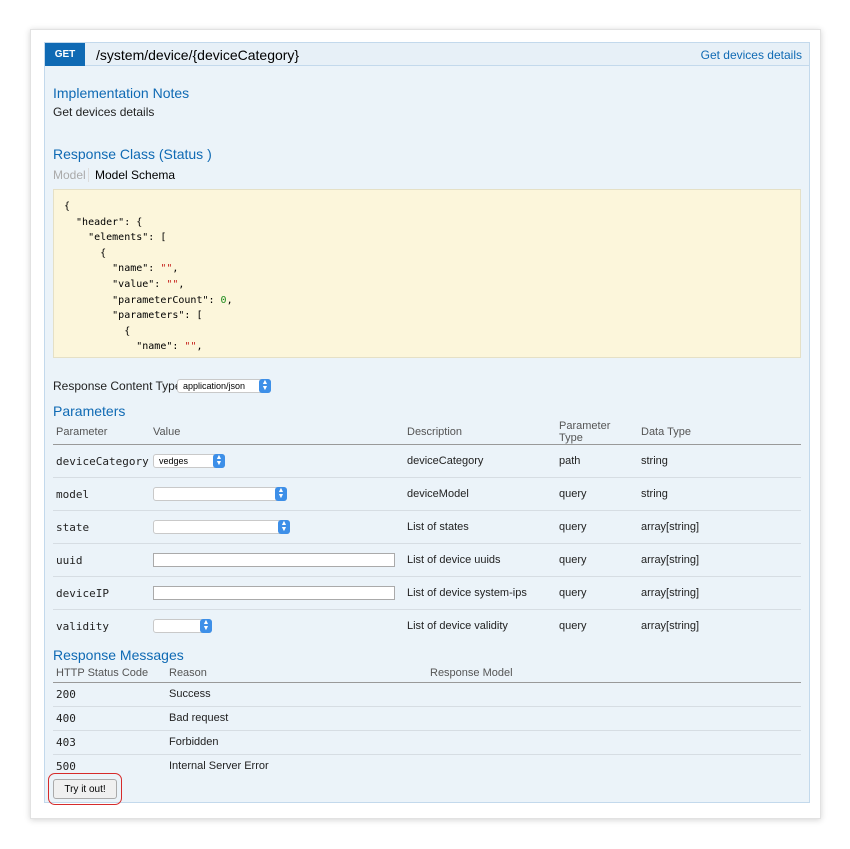 This screenshot has width=850, height=849. I want to click on devicecategory-select: vedges ▲ ▼, so click(189, 461).